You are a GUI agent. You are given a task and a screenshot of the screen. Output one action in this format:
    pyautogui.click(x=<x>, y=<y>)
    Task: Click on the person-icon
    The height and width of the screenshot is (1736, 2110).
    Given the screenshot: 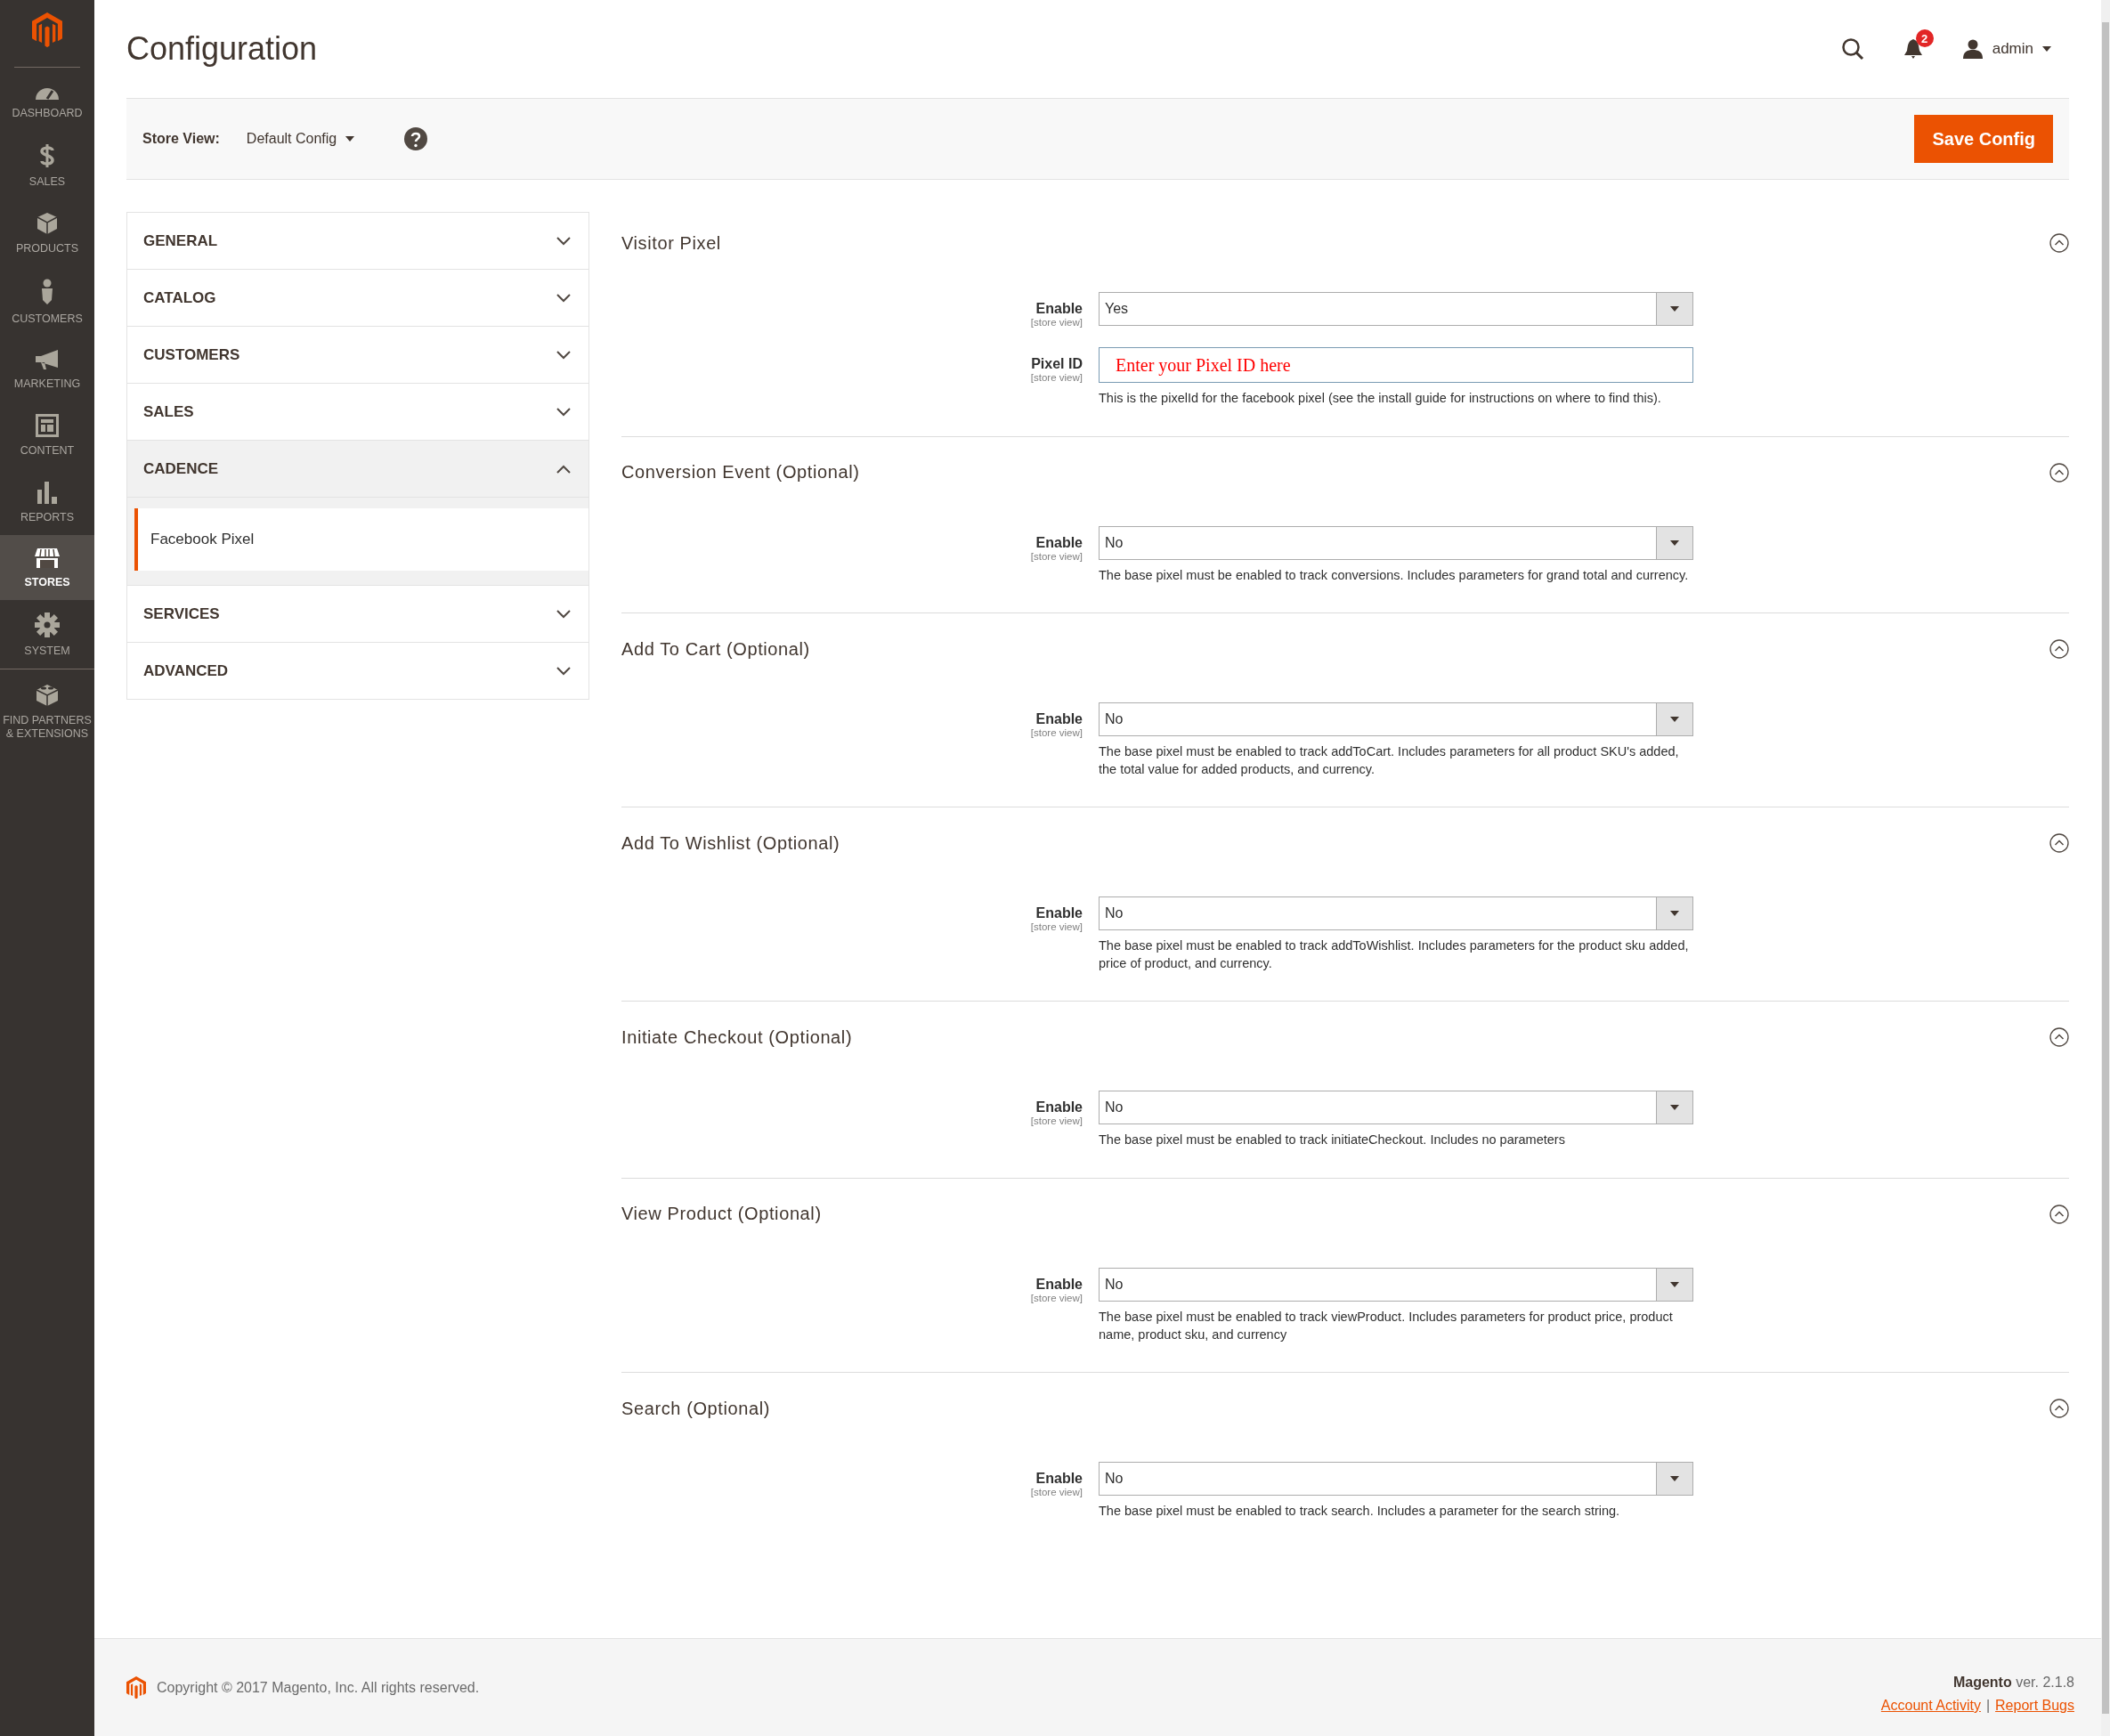 What is the action you would take?
    pyautogui.click(x=47, y=292)
    